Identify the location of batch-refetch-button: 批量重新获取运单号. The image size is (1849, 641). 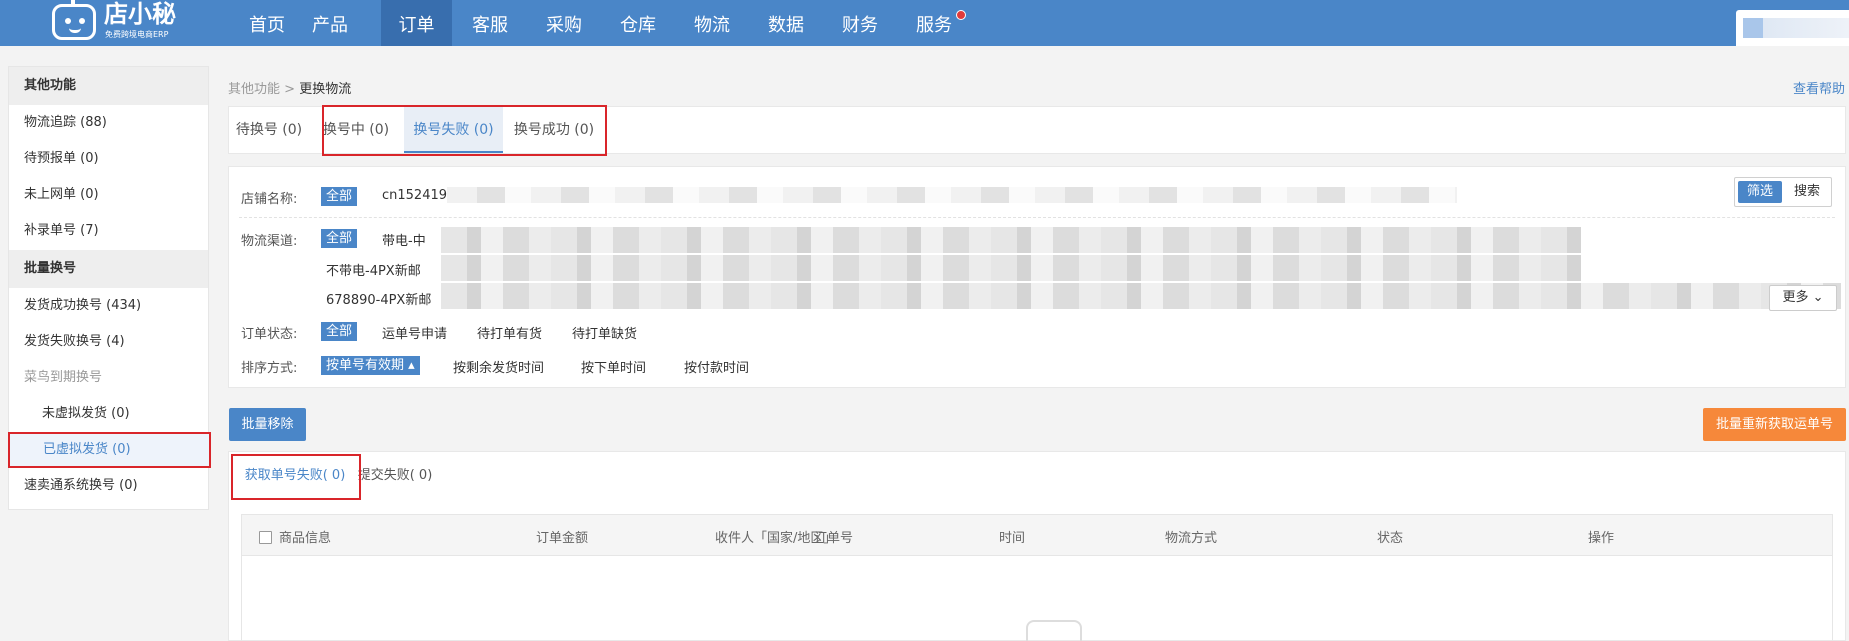
(1774, 424).